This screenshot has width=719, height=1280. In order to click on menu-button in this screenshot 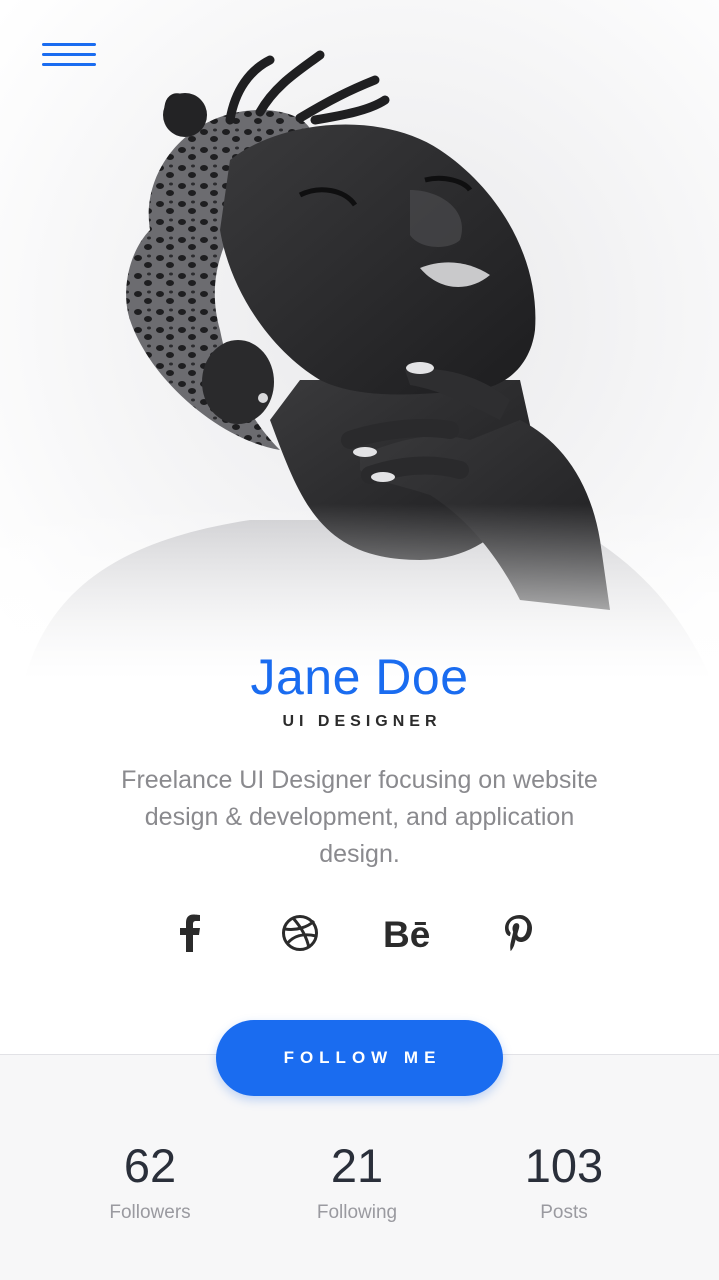, I will do `click(69, 56)`.